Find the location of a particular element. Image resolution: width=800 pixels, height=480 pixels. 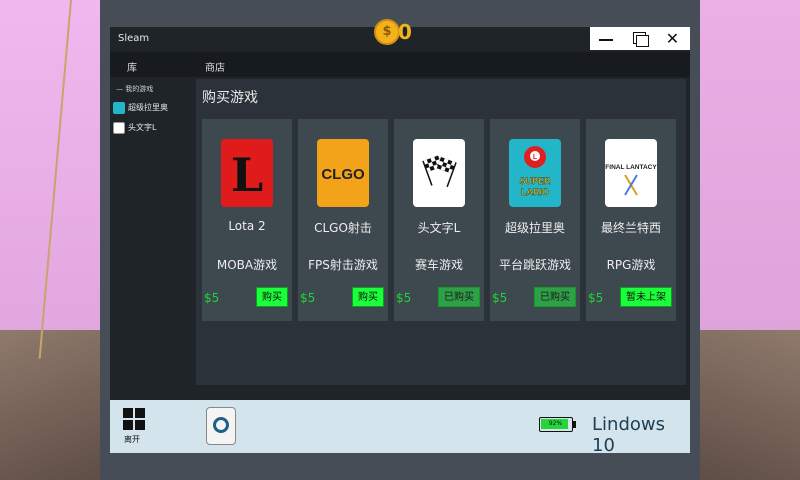

game-name: 超级拉里奥 is located at coordinates (534, 228).